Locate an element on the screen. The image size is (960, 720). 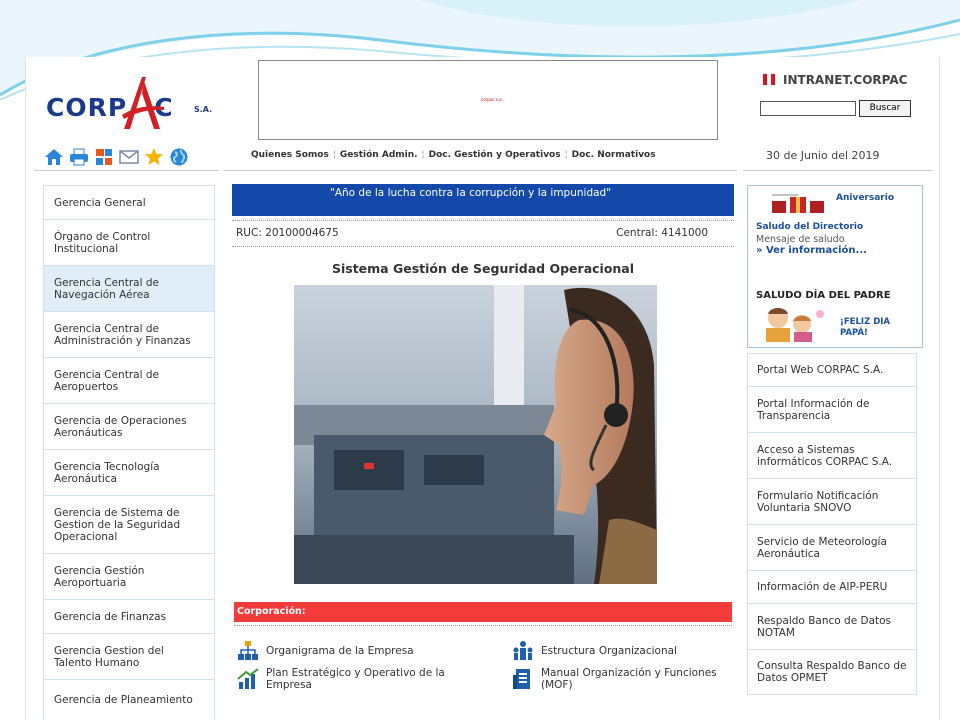
gift-icon is located at coordinates (798, 203).